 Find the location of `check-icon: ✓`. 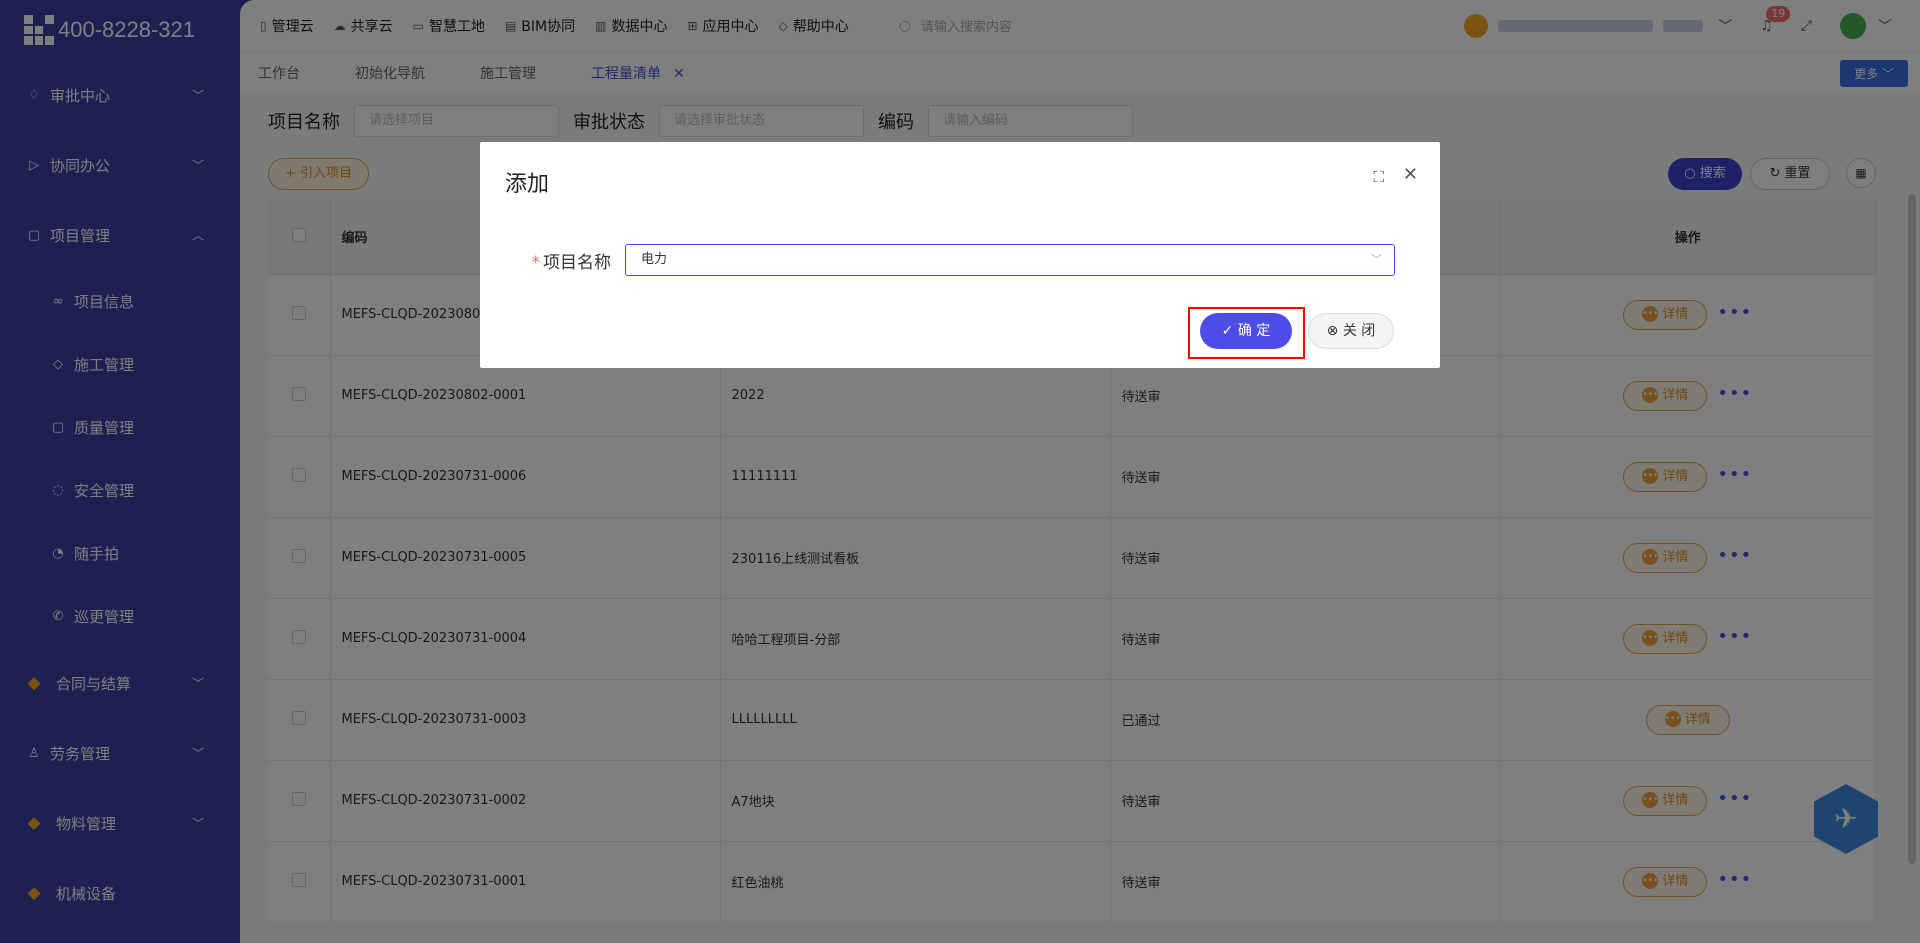

check-icon: ✓ is located at coordinates (1229, 331).